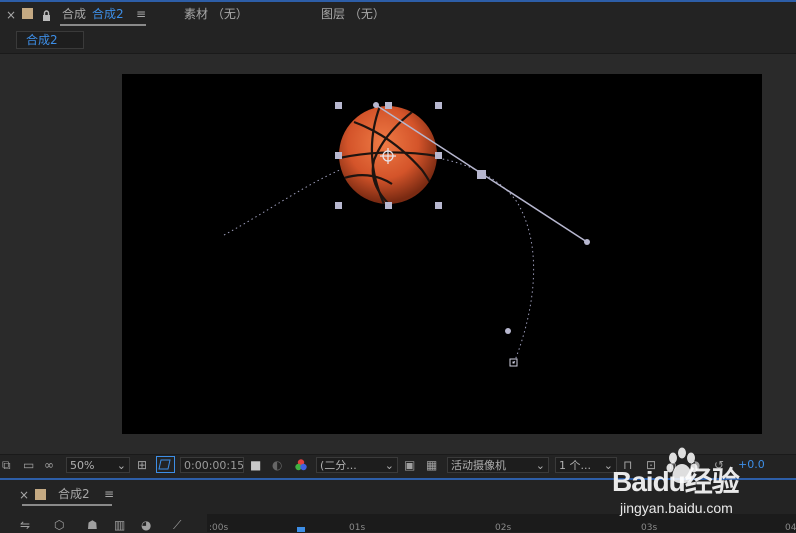 This screenshot has height=533, width=796. What do you see at coordinates (24, 495) in the screenshot?
I see `close-timeline-icon: ×` at bounding box center [24, 495].